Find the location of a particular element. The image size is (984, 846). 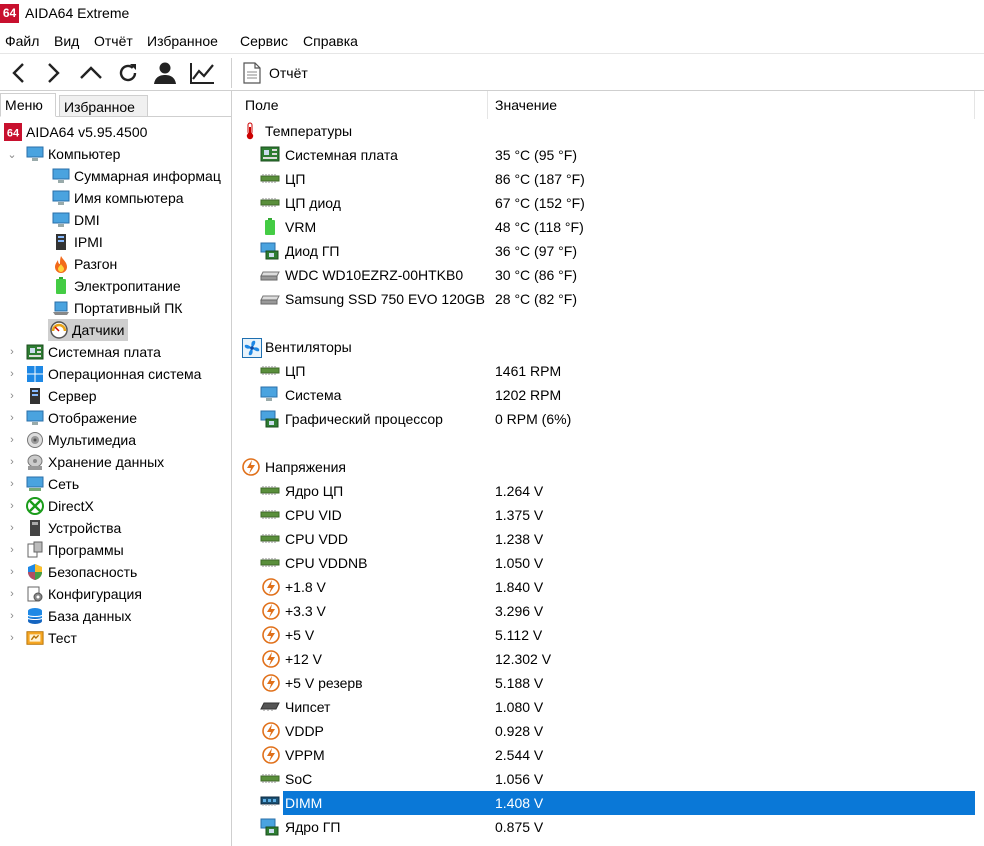

table-row: Система 1202 RPM is located at coordinates (606, 395).